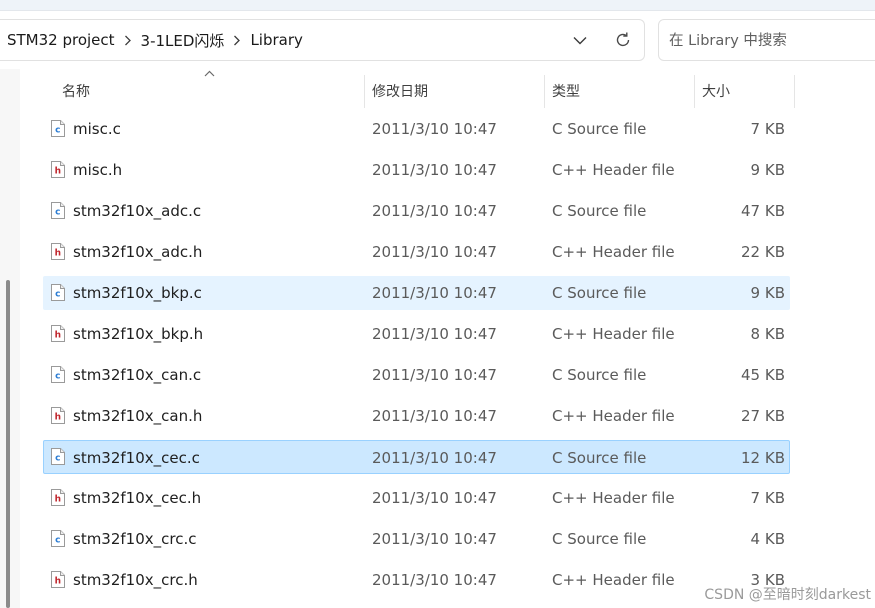 The width and height of the screenshot is (875, 608). I want to click on file-size: 4 KB, so click(767, 539).